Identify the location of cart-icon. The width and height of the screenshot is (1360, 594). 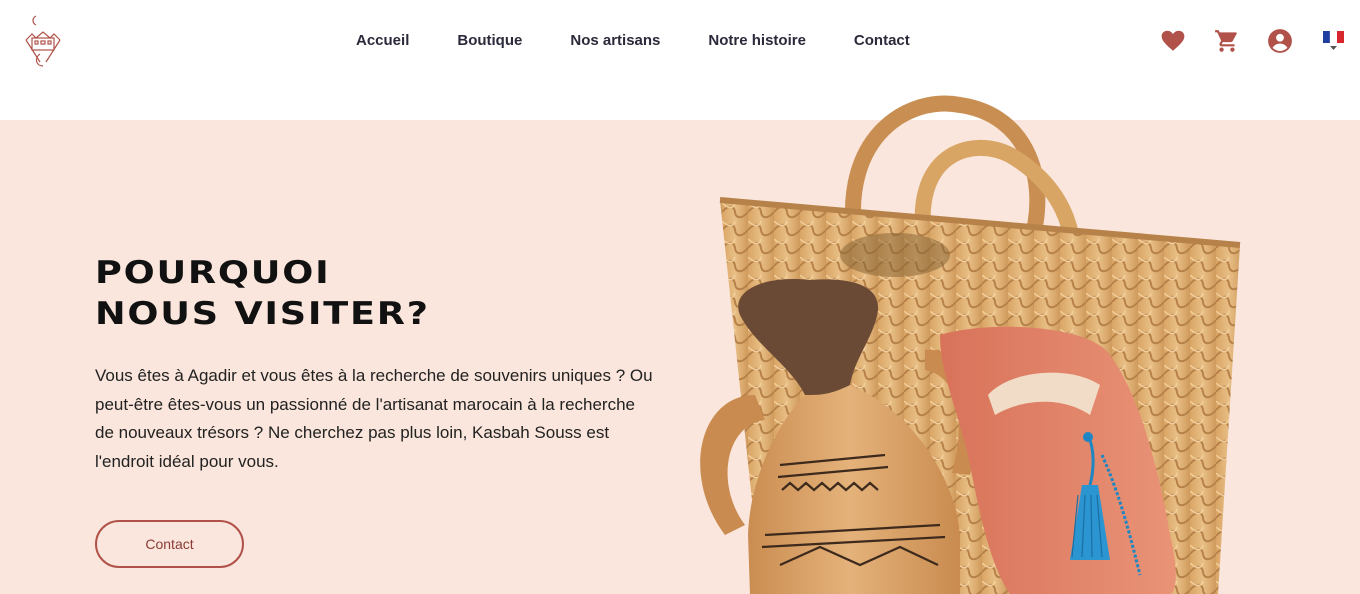
(1227, 41).